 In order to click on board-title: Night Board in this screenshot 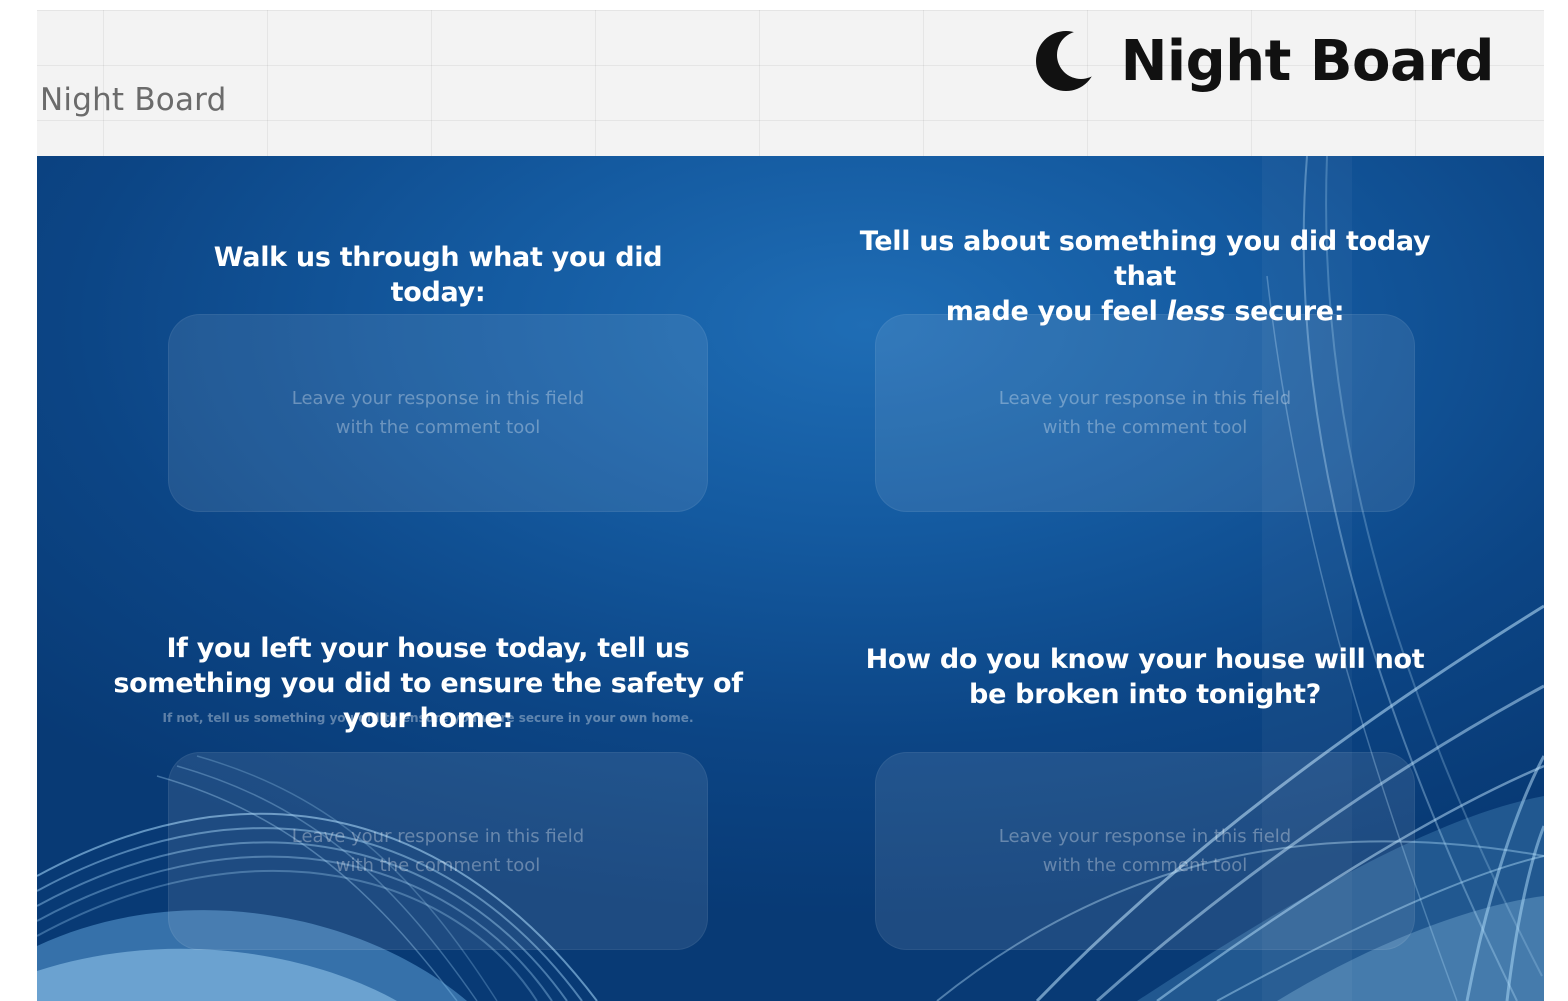, I will do `click(133, 100)`.